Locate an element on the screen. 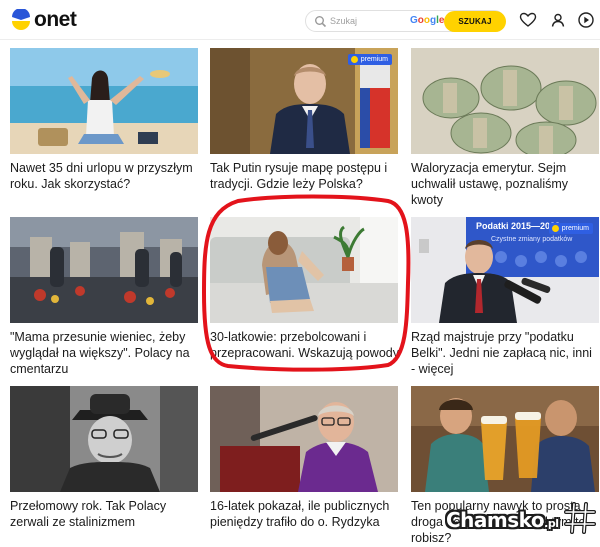 The width and height of the screenshot is (600, 547). podatki-overlay-sub: Czystne zmiany podatków is located at coordinates (532, 239).